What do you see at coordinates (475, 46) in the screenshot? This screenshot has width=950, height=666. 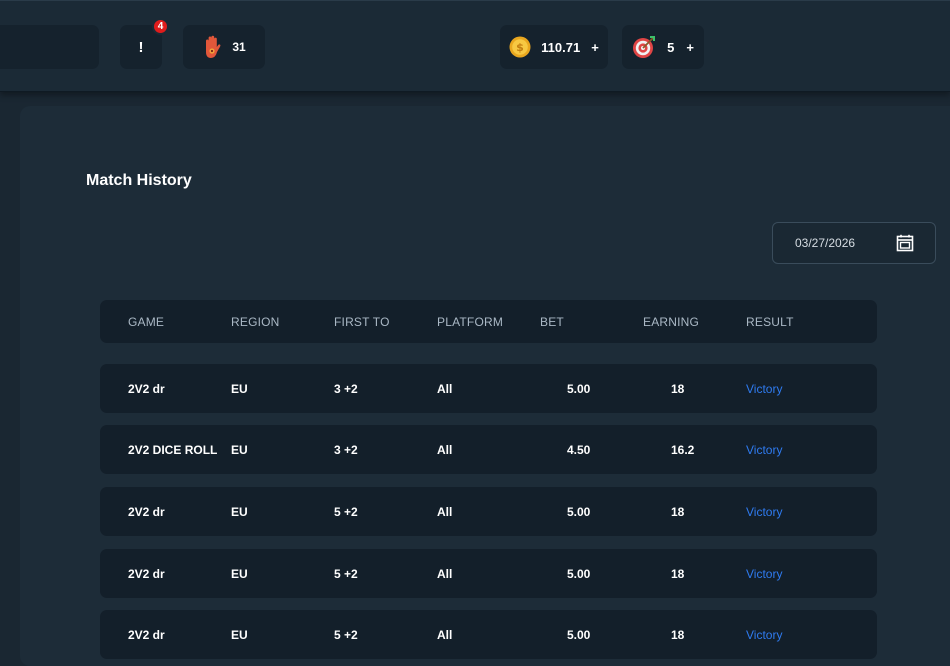 I see `top-bar: ! 4 31 $ 110.71 + 5 +` at bounding box center [475, 46].